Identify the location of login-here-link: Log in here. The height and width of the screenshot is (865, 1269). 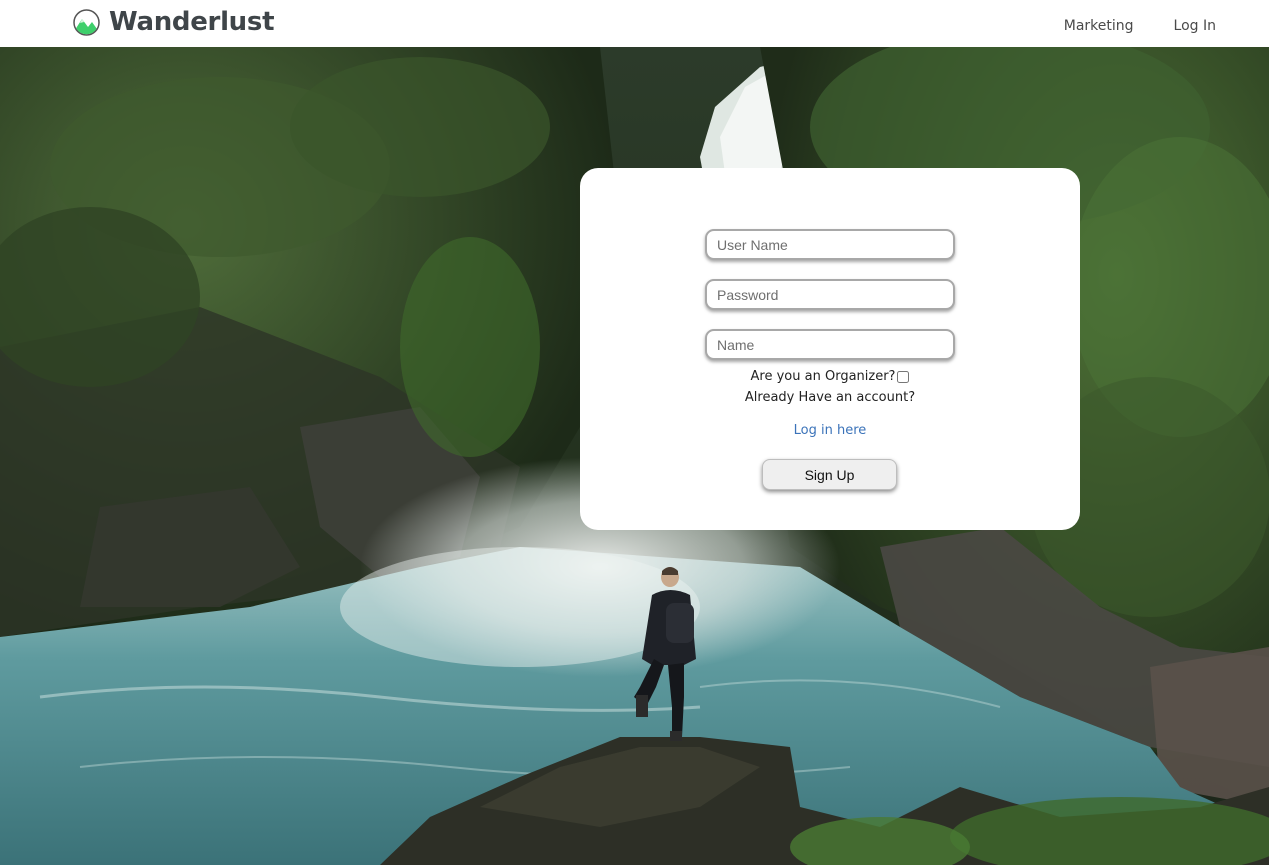
(830, 430).